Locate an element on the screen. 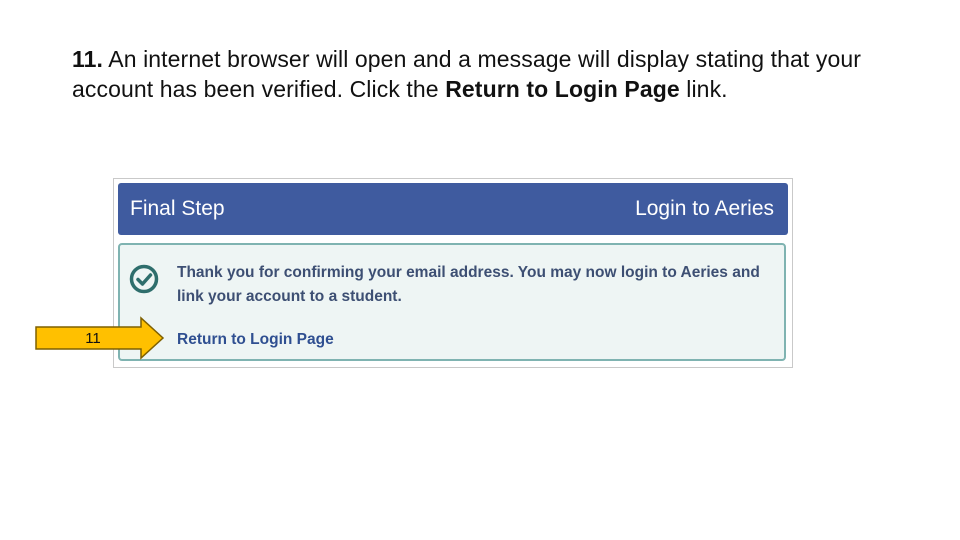 This screenshot has height=540, width=960. check-circle-icon is located at coordinates (144, 279).